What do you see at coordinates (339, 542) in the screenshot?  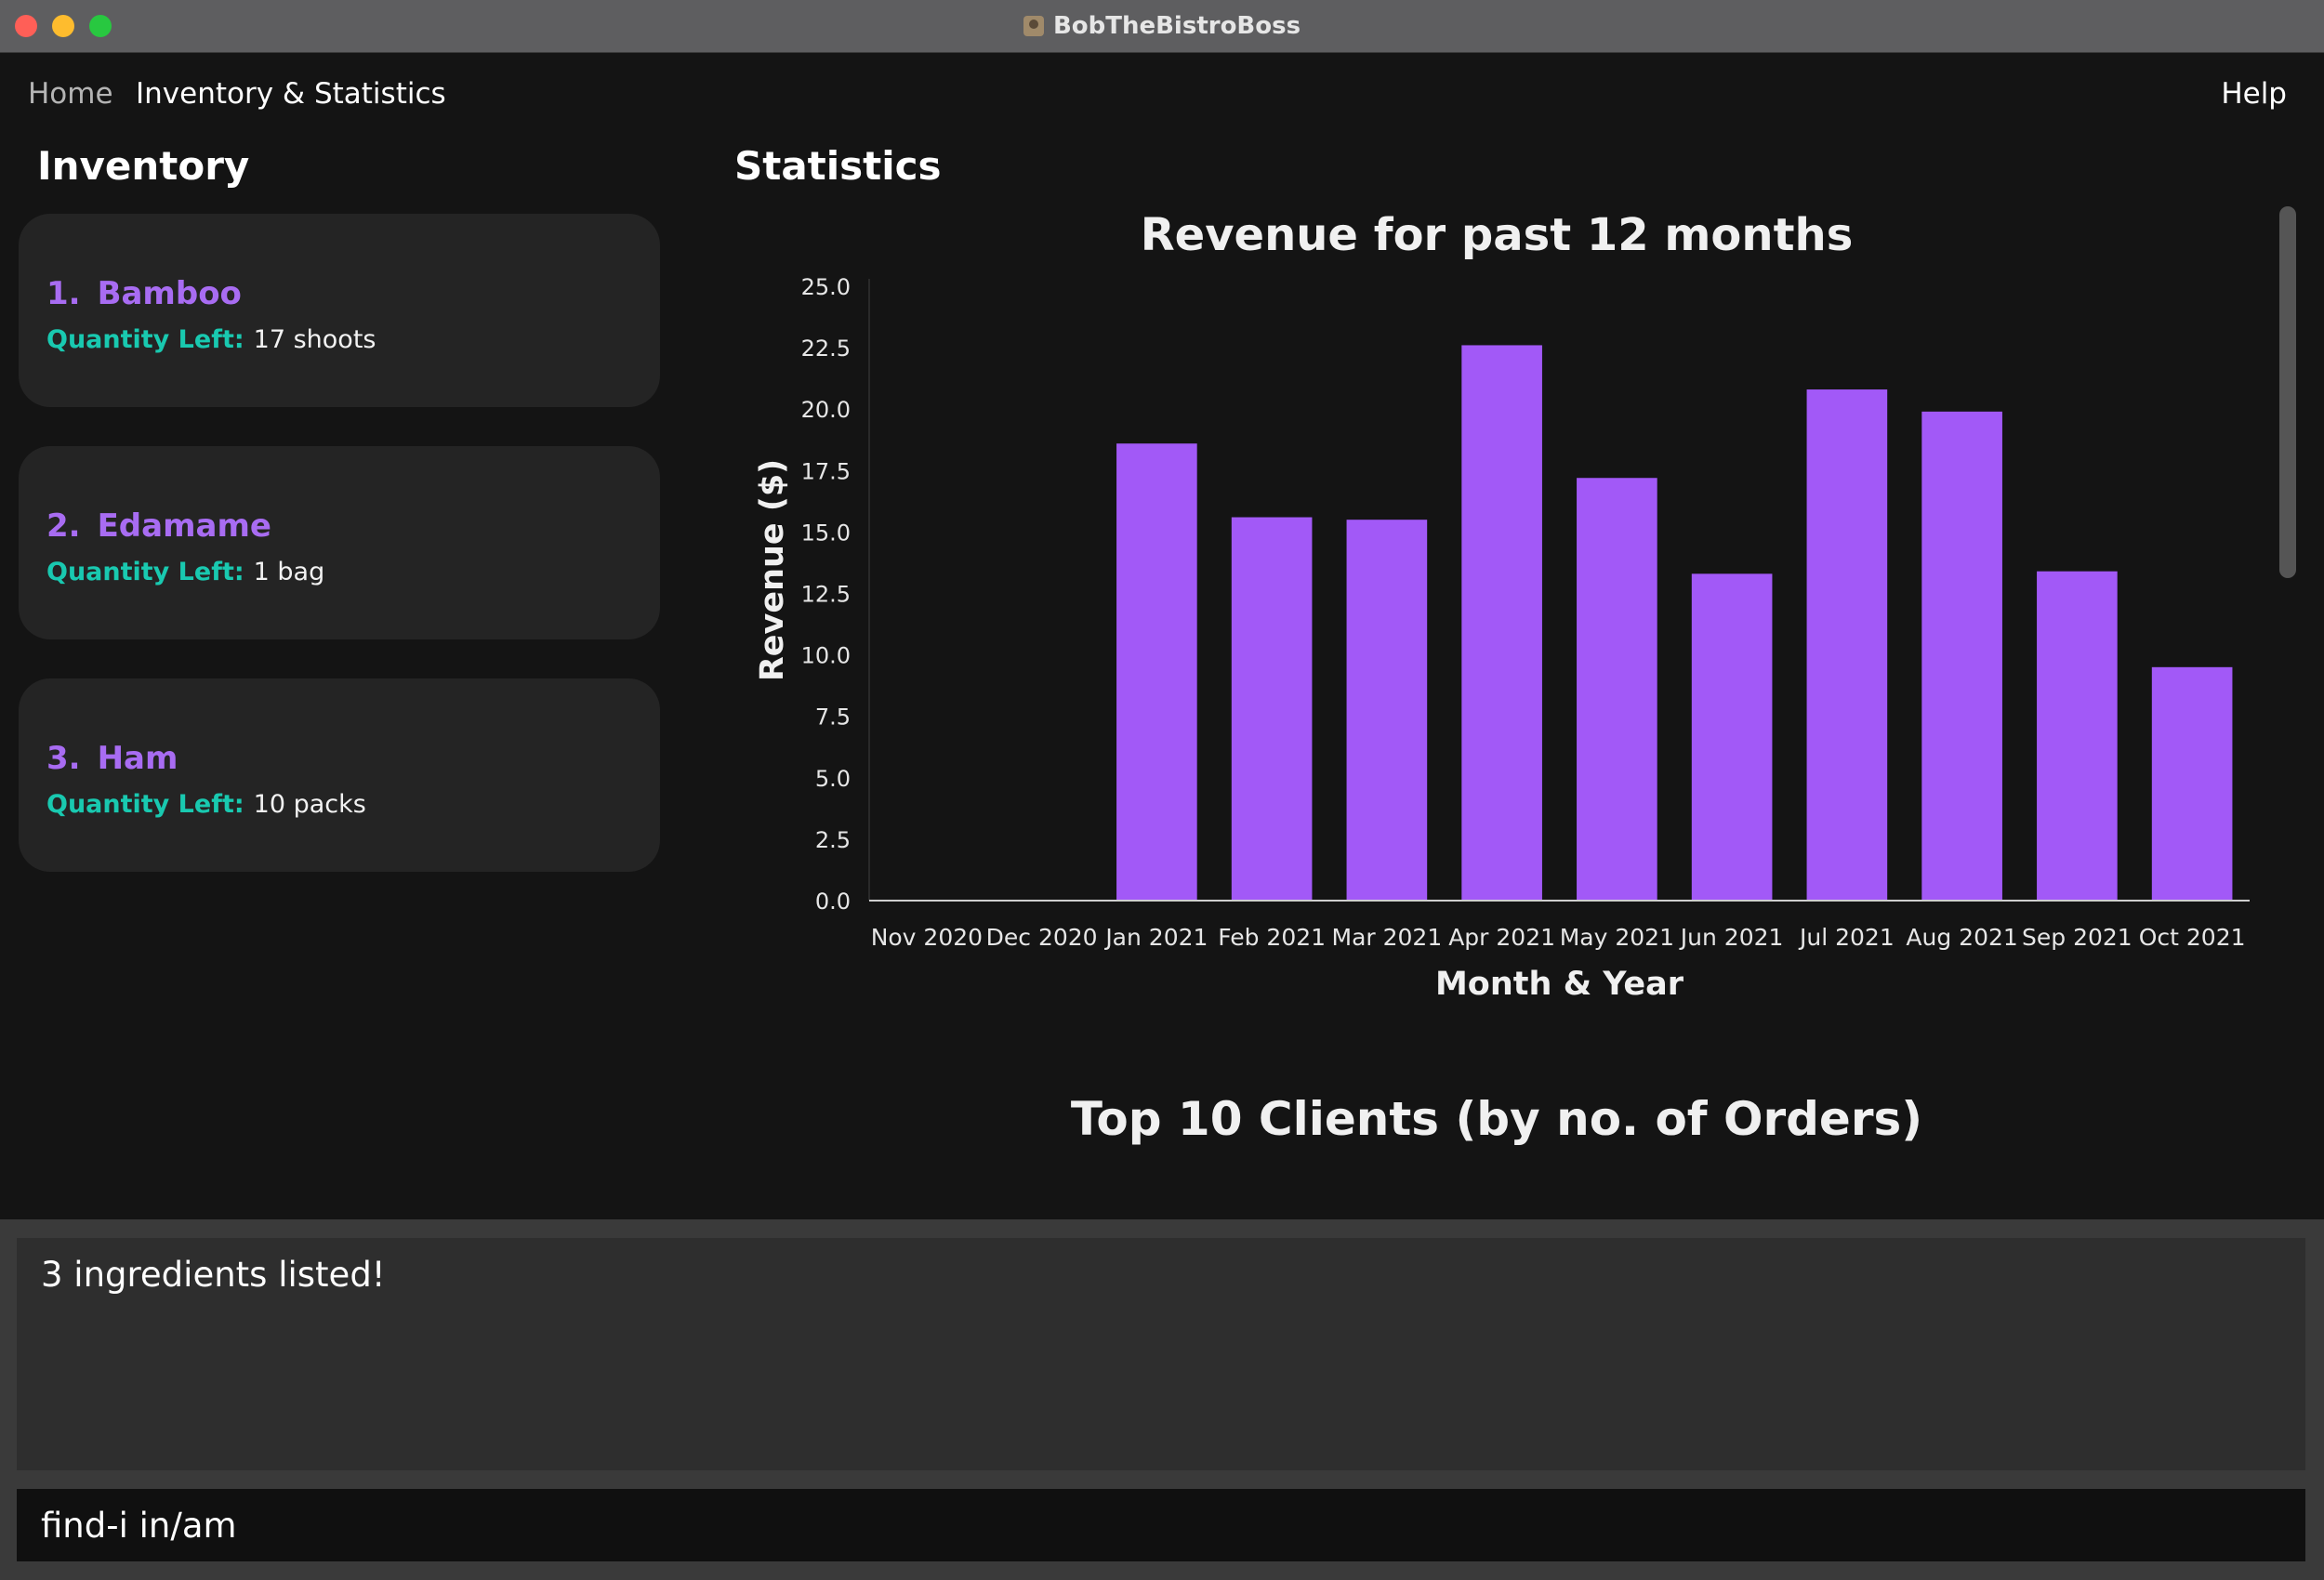 I see `inventory-card: 2. Edamame Quantity Left: 1 bag` at bounding box center [339, 542].